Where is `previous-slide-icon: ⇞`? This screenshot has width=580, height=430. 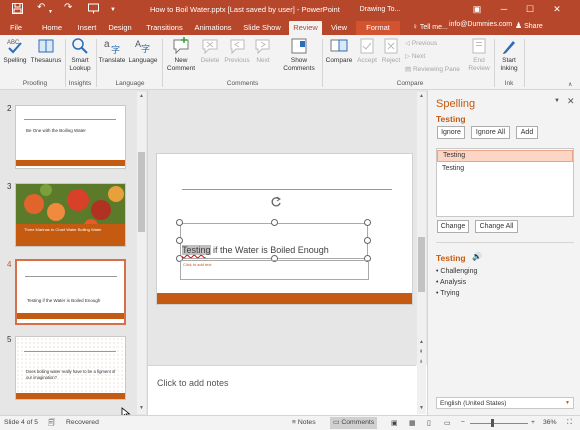 previous-slide-icon: ⇞ is located at coordinates (421, 352).